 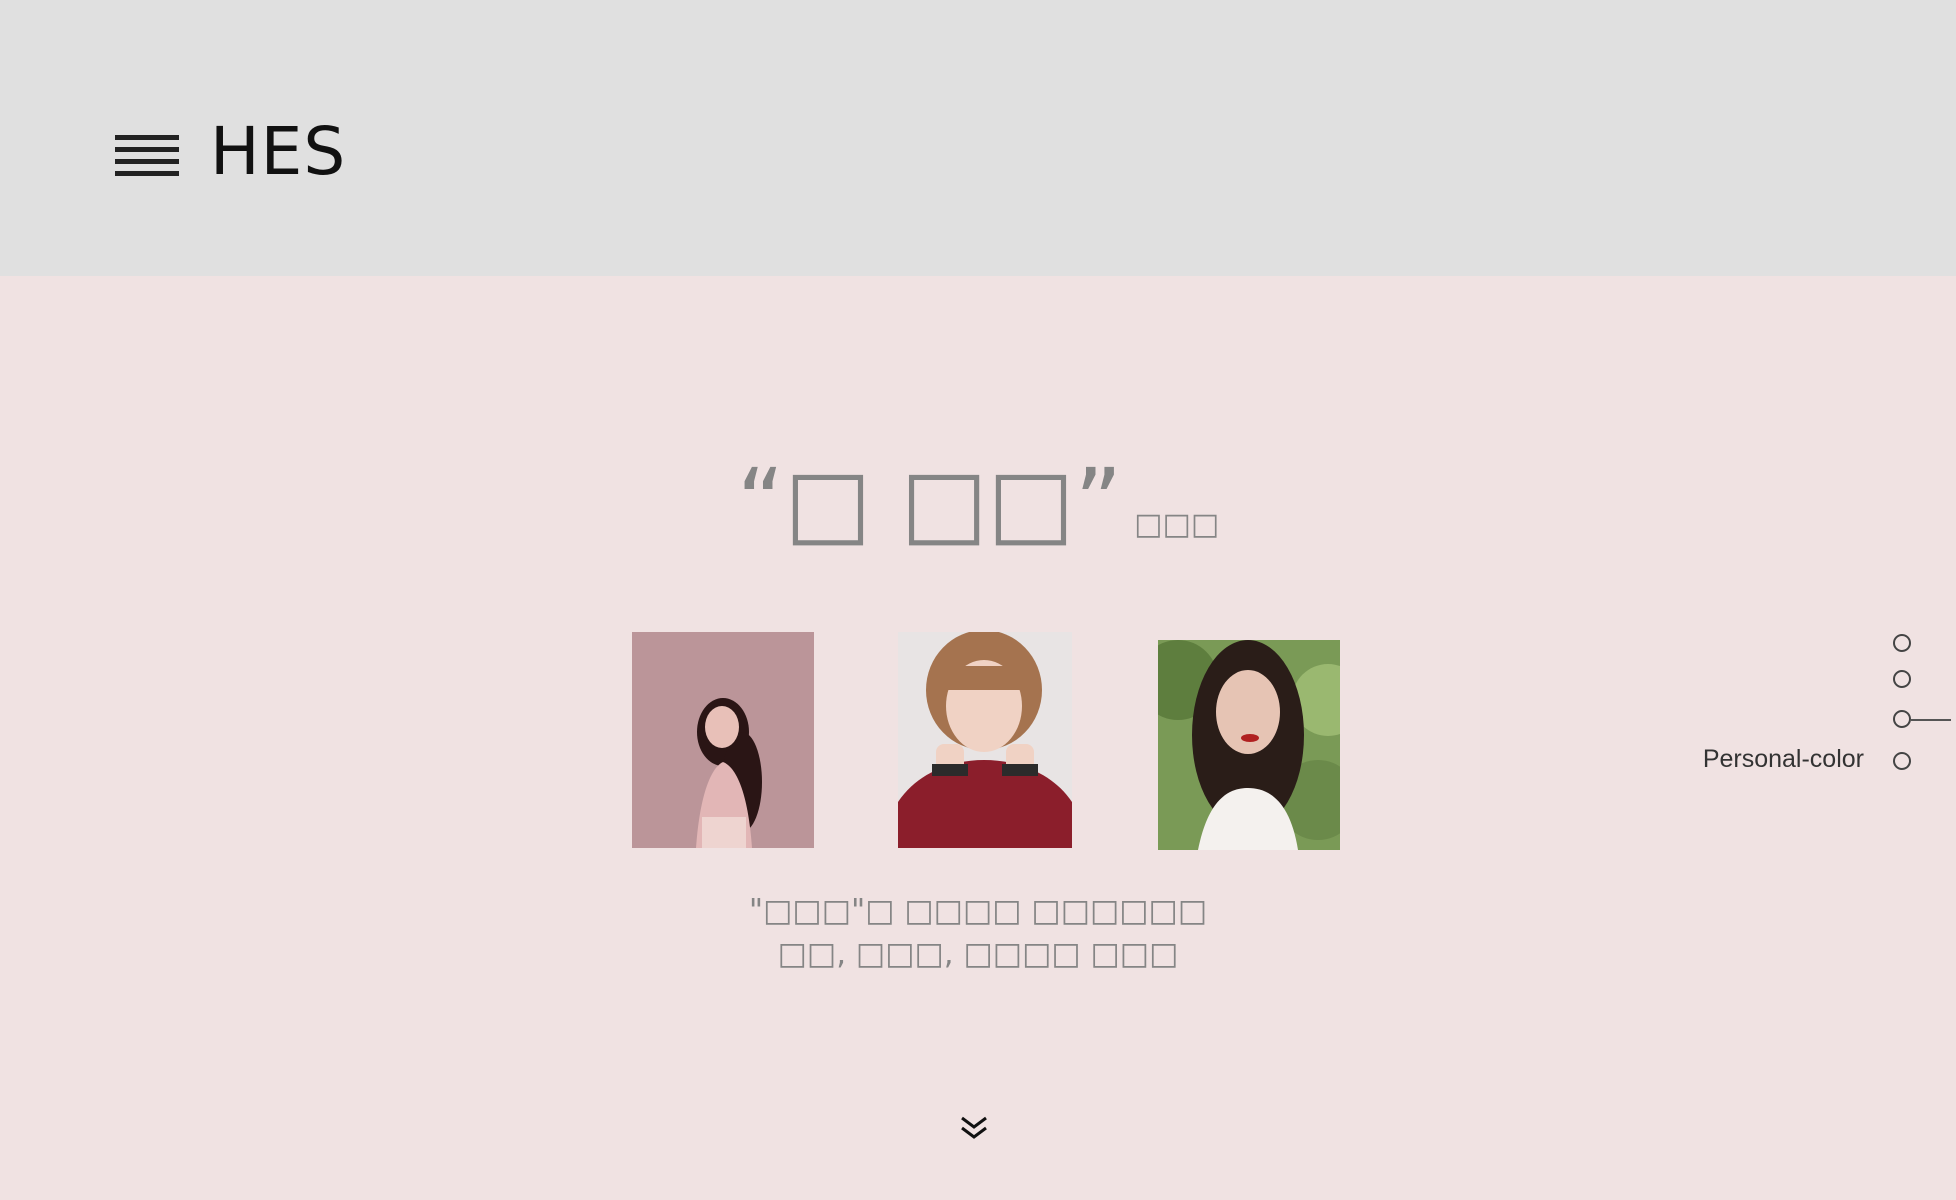 I want to click on section-dot-3-active, so click(x=1902, y=719).